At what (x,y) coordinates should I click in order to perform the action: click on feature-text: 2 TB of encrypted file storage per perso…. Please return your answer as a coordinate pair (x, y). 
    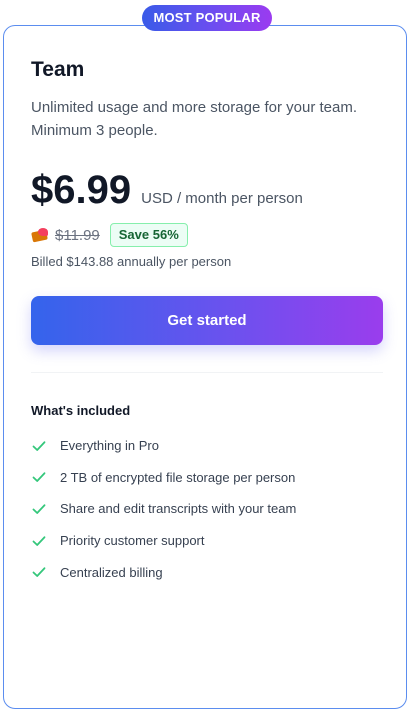
    Looking at the image, I should click on (178, 477).